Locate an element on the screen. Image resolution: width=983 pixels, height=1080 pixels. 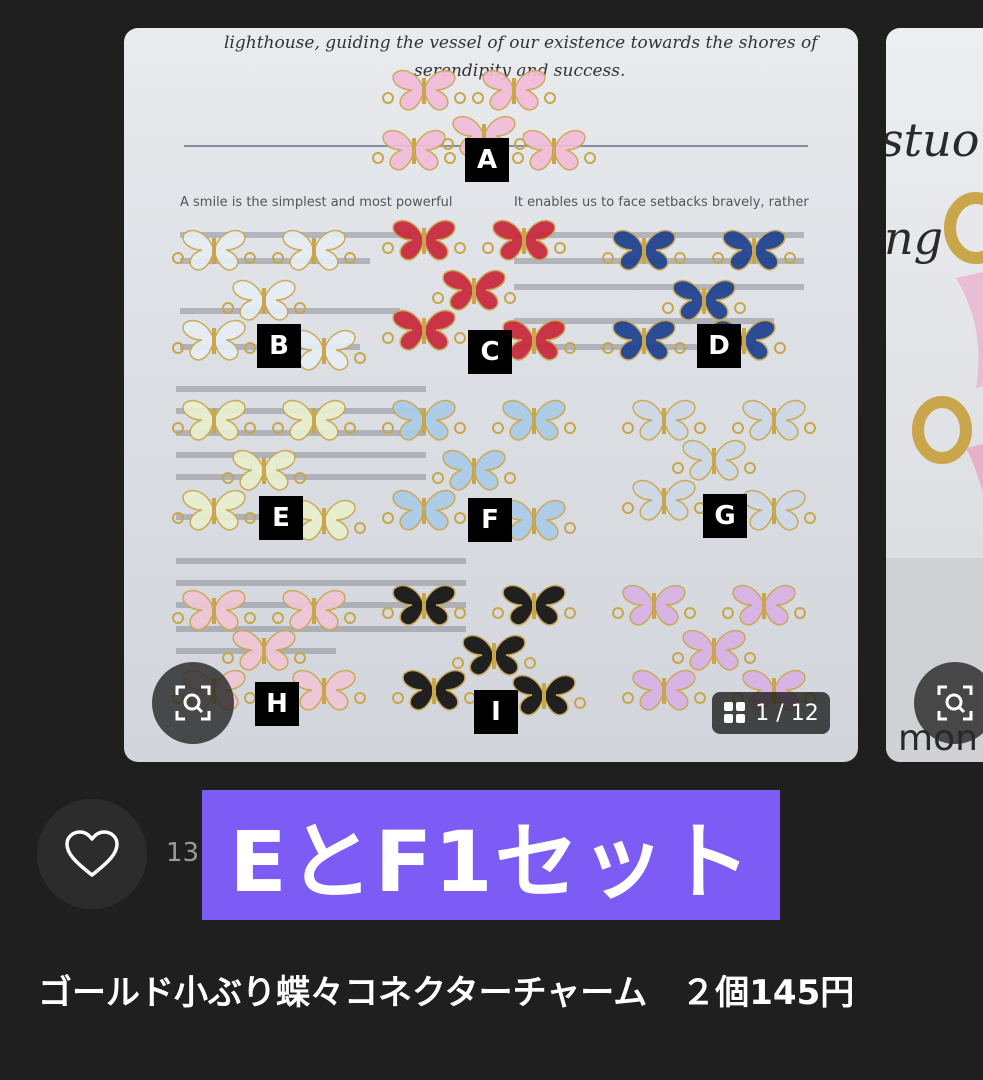
zoom-button is located at coordinates (193, 703).